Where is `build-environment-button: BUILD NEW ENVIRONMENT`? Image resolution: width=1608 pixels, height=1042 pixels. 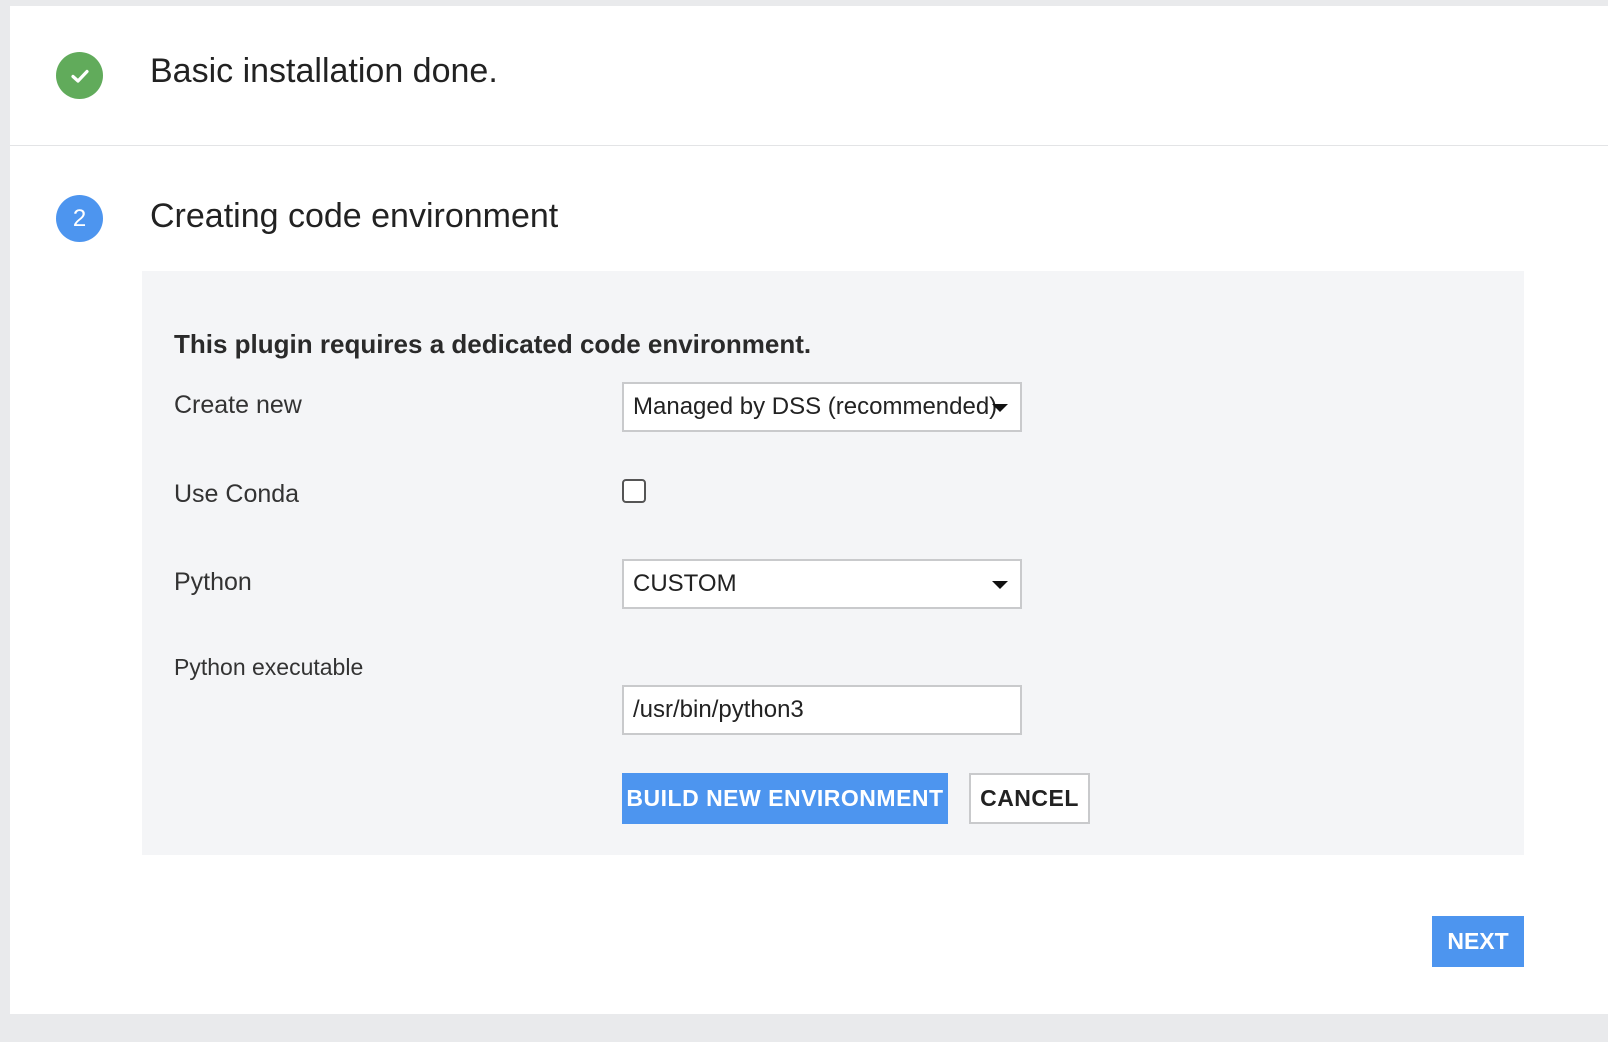
build-environment-button: BUILD NEW ENVIRONMENT is located at coordinates (785, 798).